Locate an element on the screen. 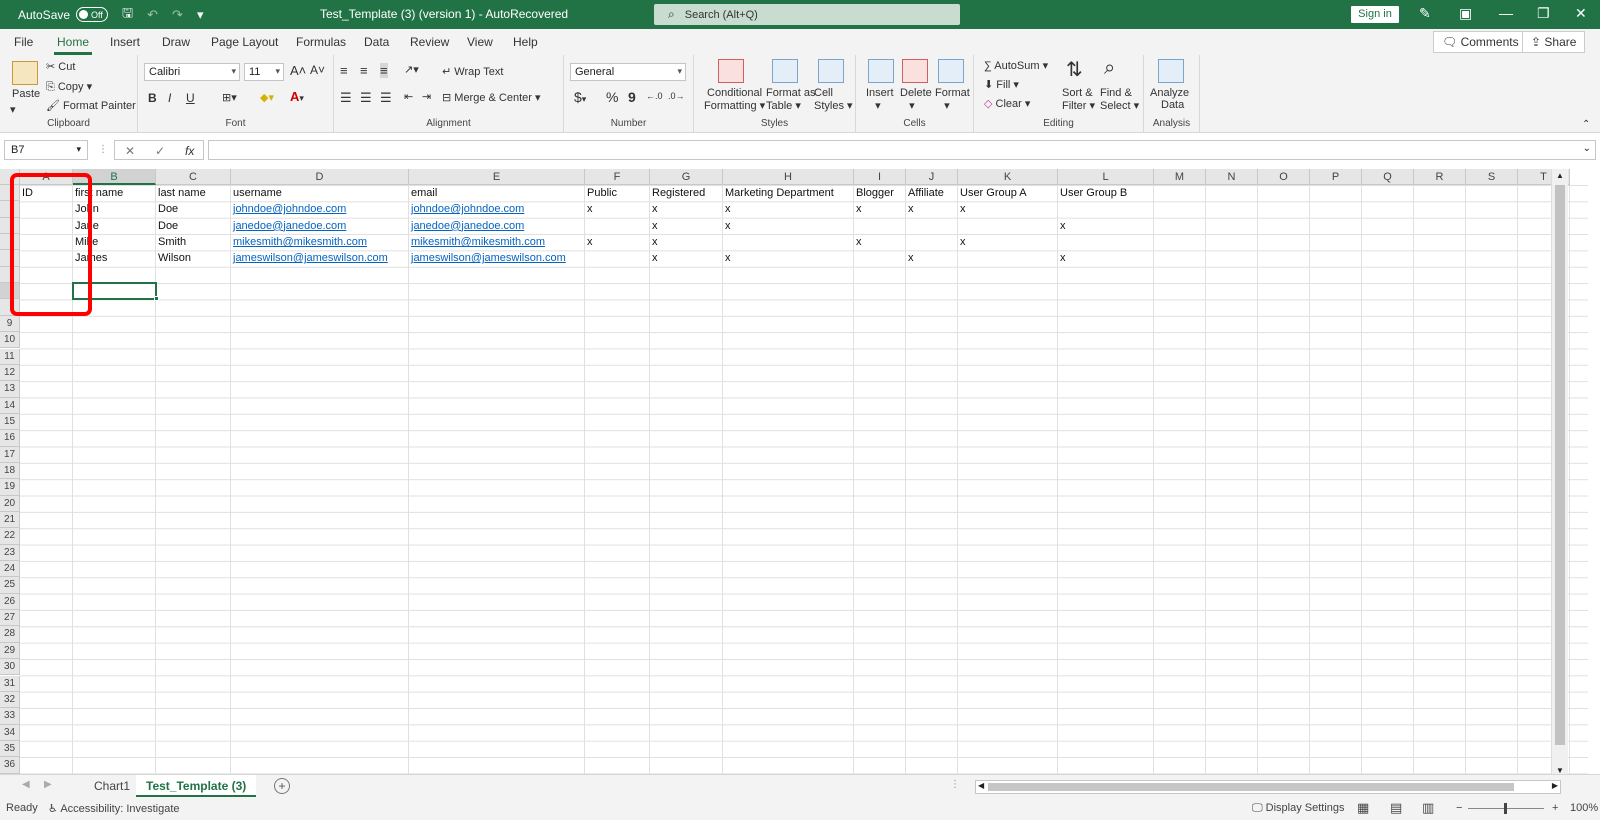 Image resolution: width=1600 pixels, height=832 pixels. header-cell: User Group A is located at coordinates (1008, 193).